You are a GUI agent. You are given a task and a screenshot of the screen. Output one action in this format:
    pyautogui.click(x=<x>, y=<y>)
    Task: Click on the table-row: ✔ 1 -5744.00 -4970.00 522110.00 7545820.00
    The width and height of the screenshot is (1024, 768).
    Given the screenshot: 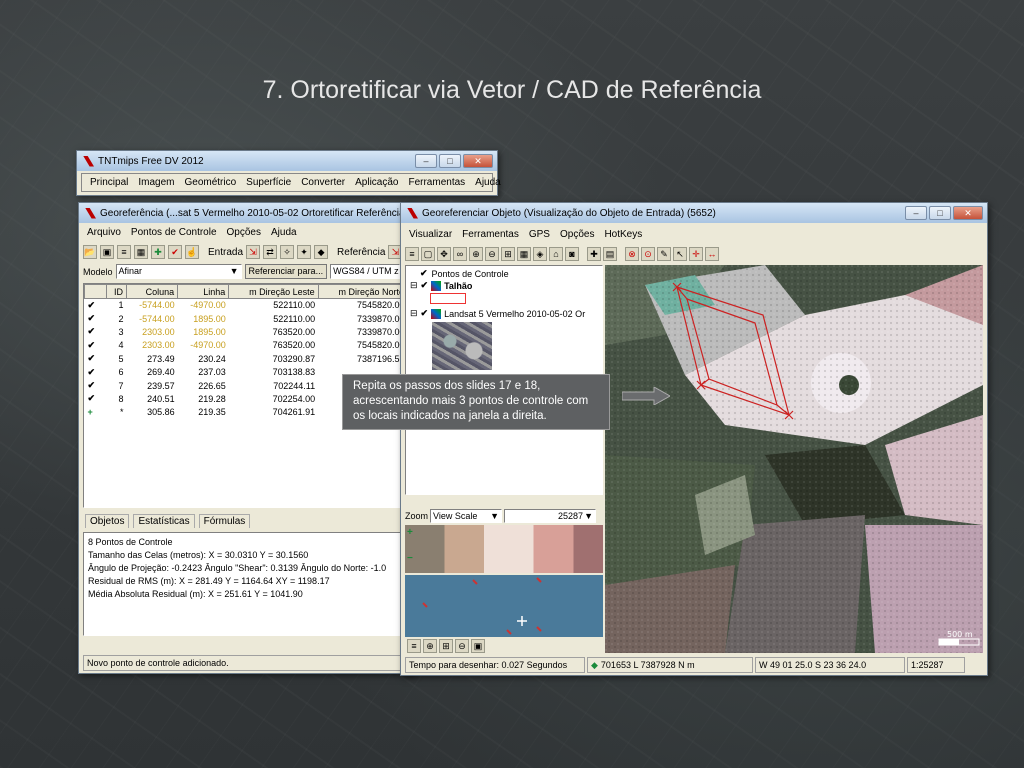 What is the action you would take?
    pyautogui.click(x=246, y=305)
    